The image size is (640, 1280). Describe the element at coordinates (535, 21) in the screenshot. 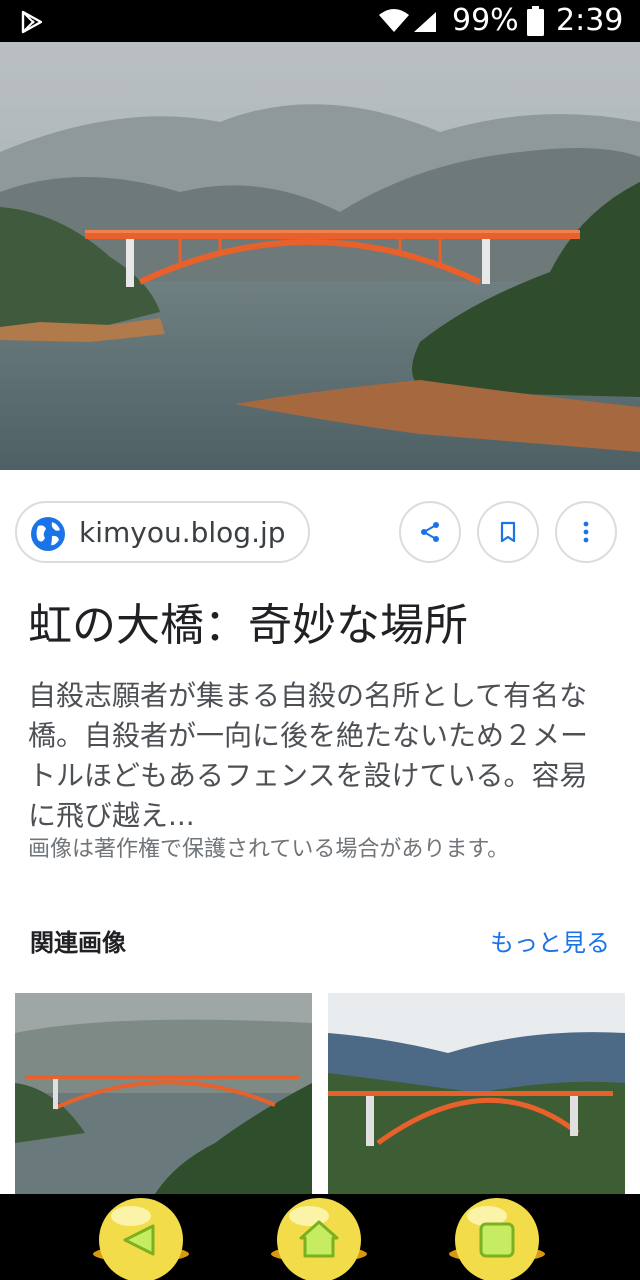

I see `battery-icon` at that location.